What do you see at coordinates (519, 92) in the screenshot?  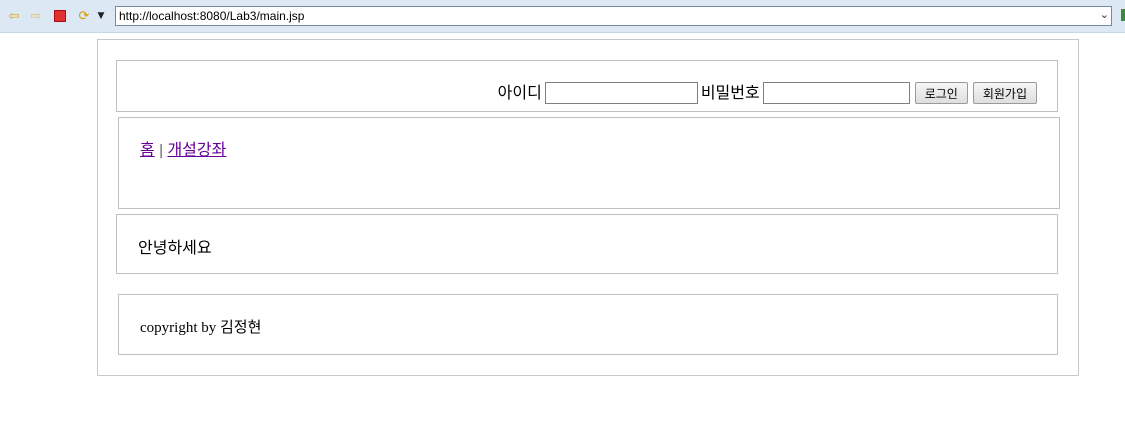 I see `id-label: 아이디` at bounding box center [519, 92].